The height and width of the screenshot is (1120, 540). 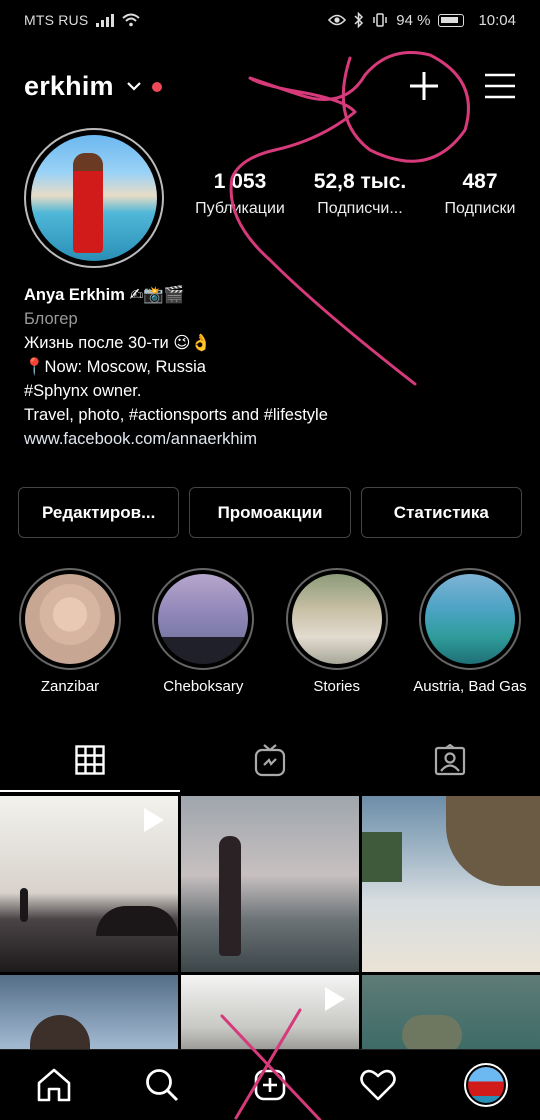 What do you see at coordinates (451, 20) in the screenshot?
I see `battery-icon` at bounding box center [451, 20].